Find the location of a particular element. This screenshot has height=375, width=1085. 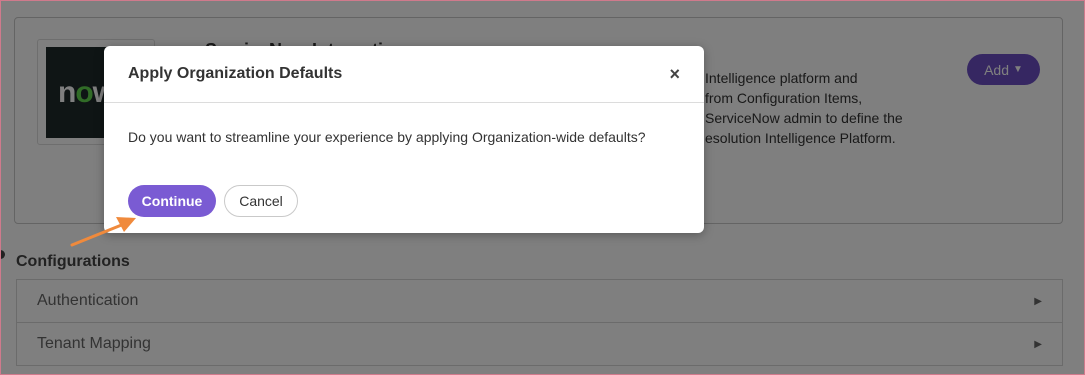

dialog-header: Apply Organization Defaults × is located at coordinates (404, 74).